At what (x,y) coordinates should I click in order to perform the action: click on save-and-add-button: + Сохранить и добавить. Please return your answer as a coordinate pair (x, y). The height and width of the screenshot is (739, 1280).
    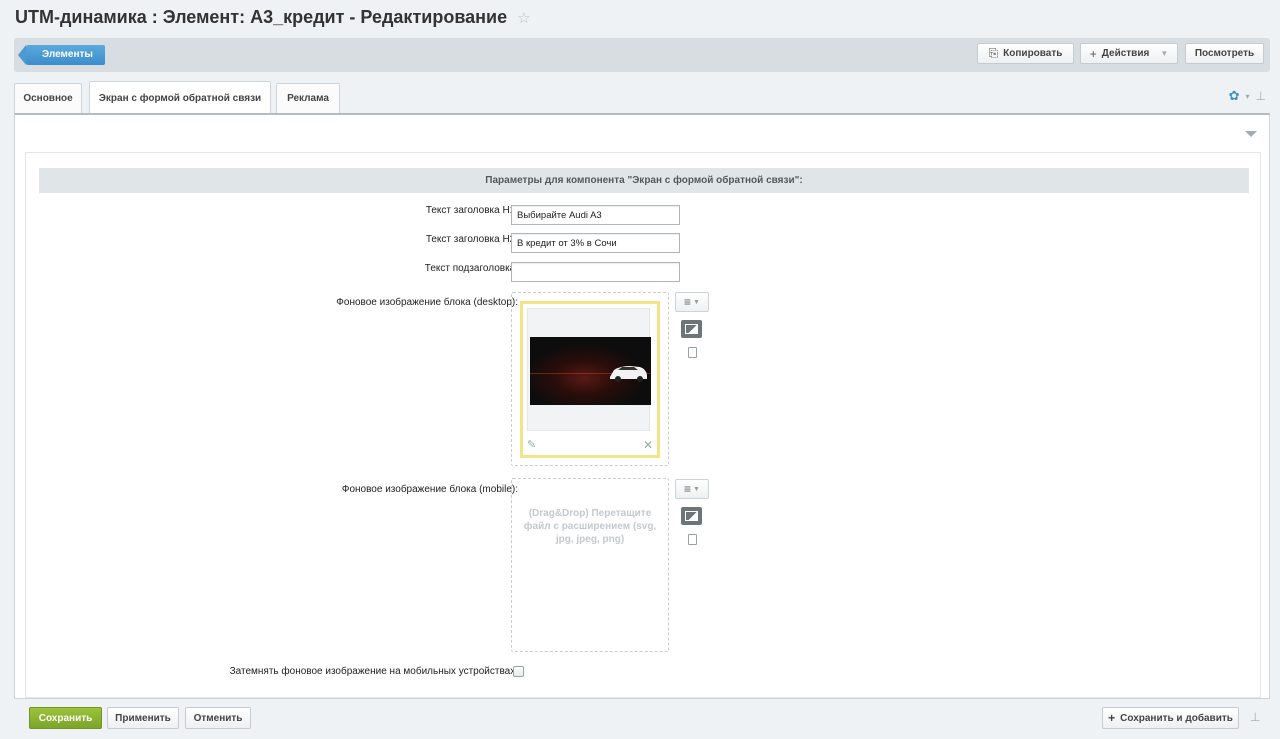
    Looking at the image, I should click on (1170, 718).